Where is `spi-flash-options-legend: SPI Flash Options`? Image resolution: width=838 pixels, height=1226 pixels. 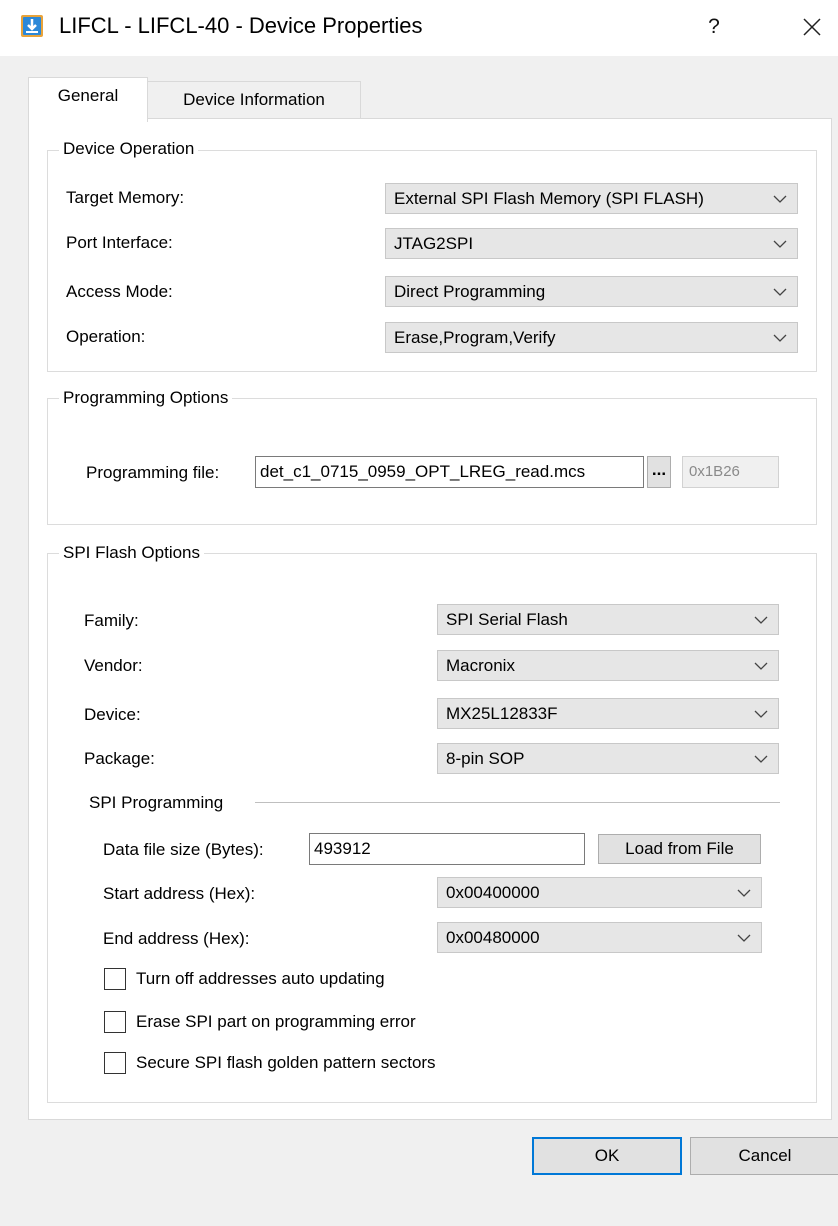
spi-flash-options-legend: SPI Flash Options is located at coordinates (132, 553).